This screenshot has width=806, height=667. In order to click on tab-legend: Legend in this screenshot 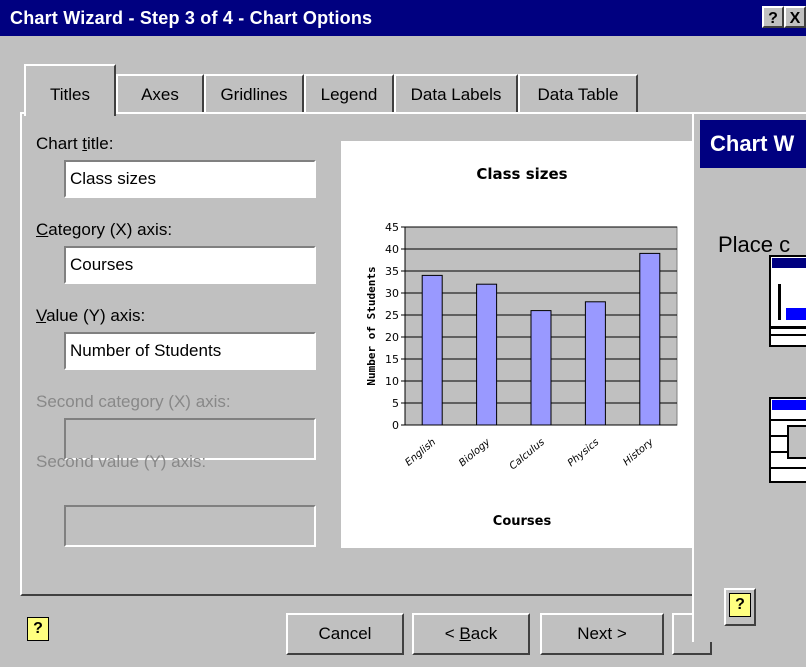, I will do `click(349, 94)`.